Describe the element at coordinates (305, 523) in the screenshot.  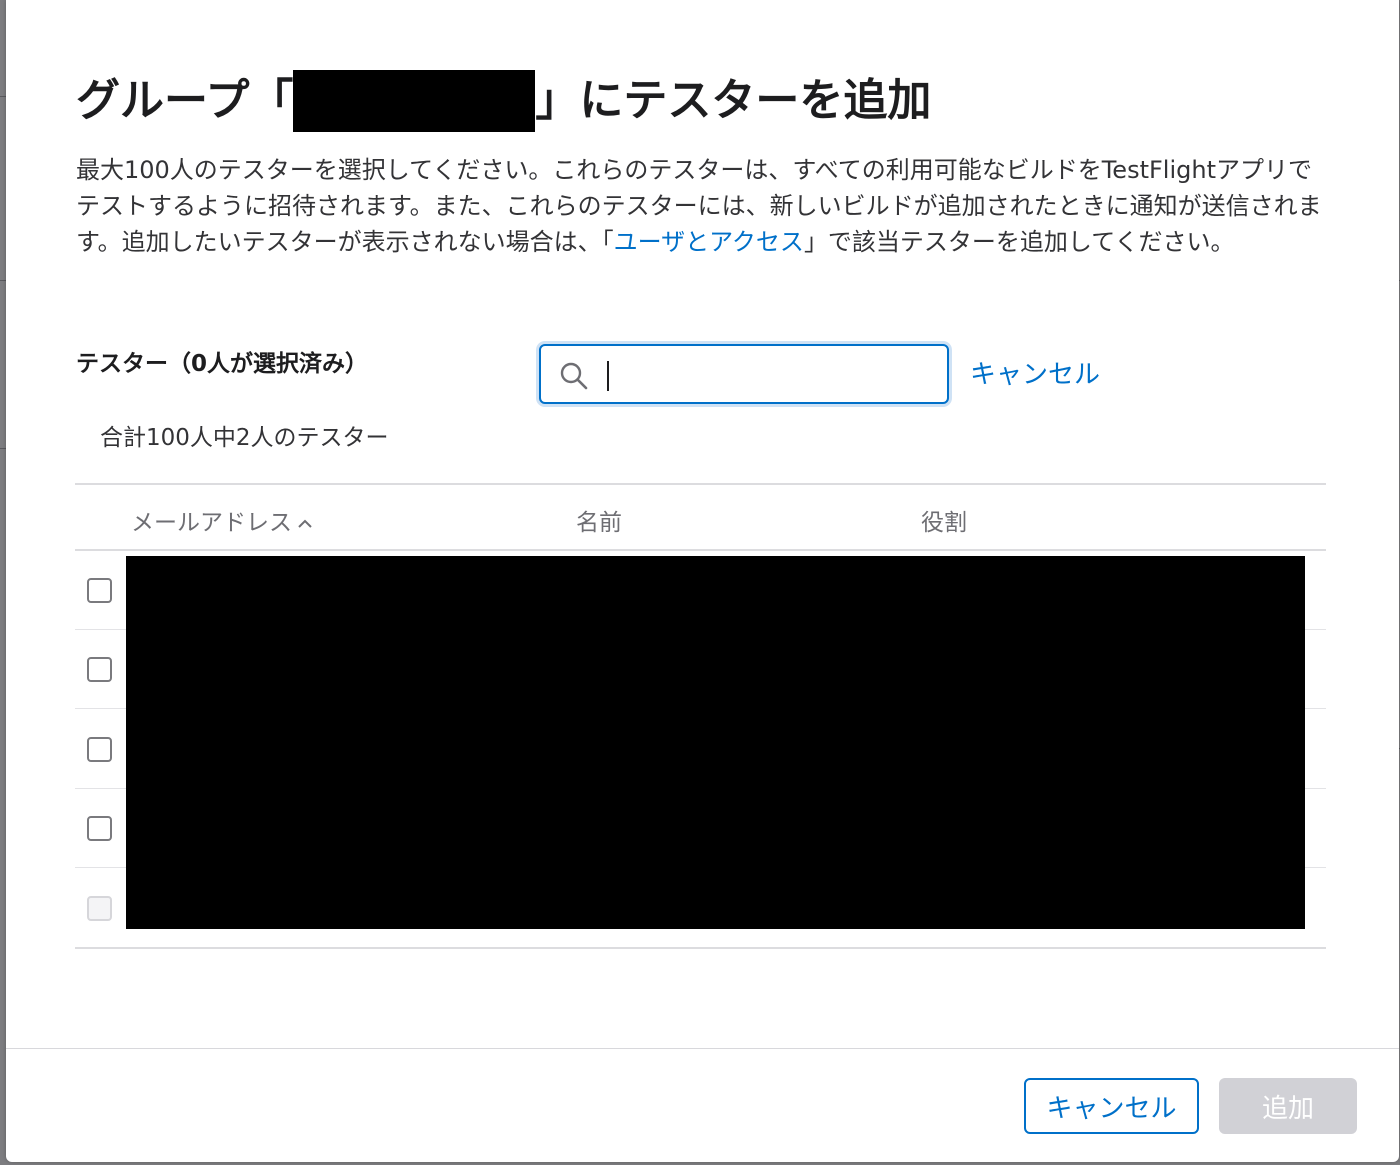
I see `chevron-up-icon` at that location.